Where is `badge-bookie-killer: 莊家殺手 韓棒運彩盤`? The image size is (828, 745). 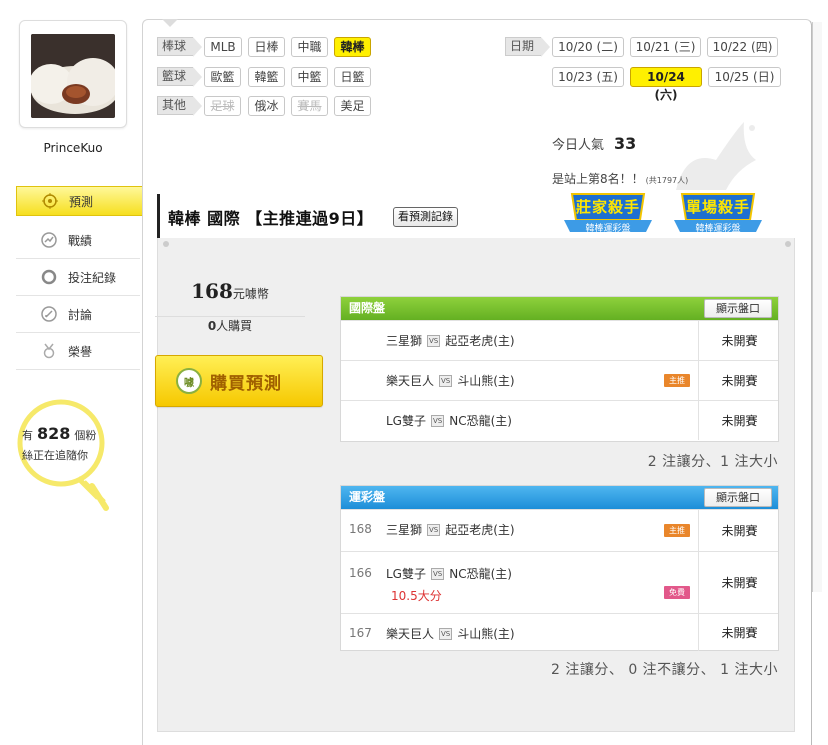 badge-bookie-killer: 莊家殺手 韓棒運彩盤 is located at coordinates (608, 215).